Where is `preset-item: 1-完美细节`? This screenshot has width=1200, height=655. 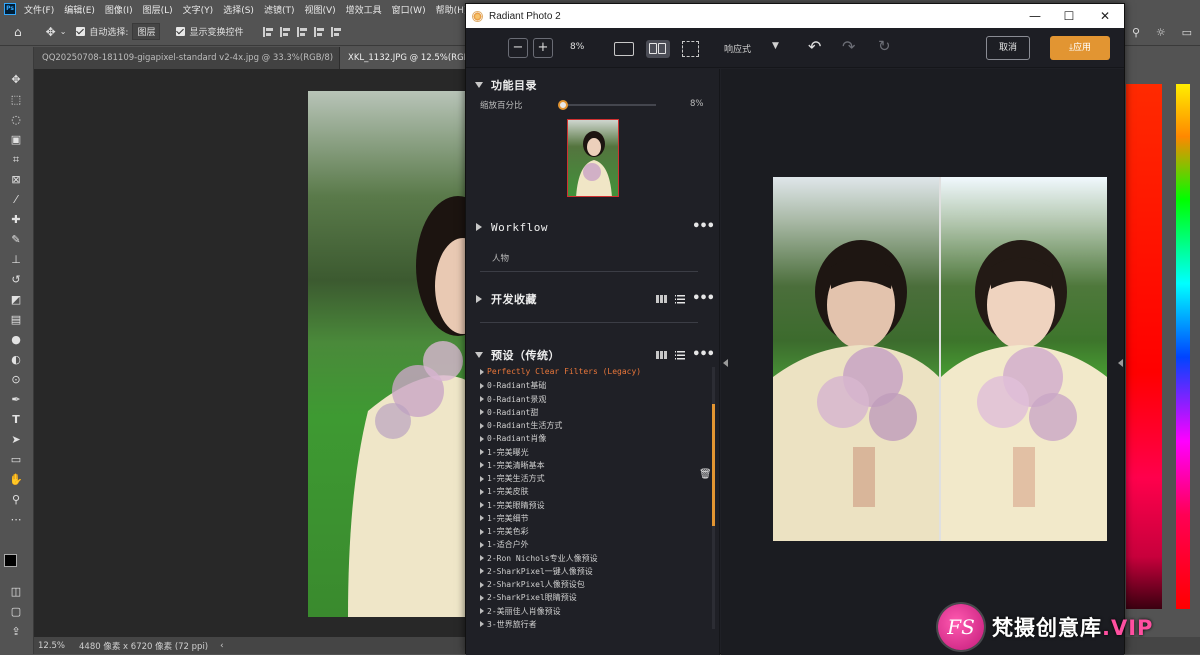
preset-item: 1-完美细节 is located at coordinates (504, 518).